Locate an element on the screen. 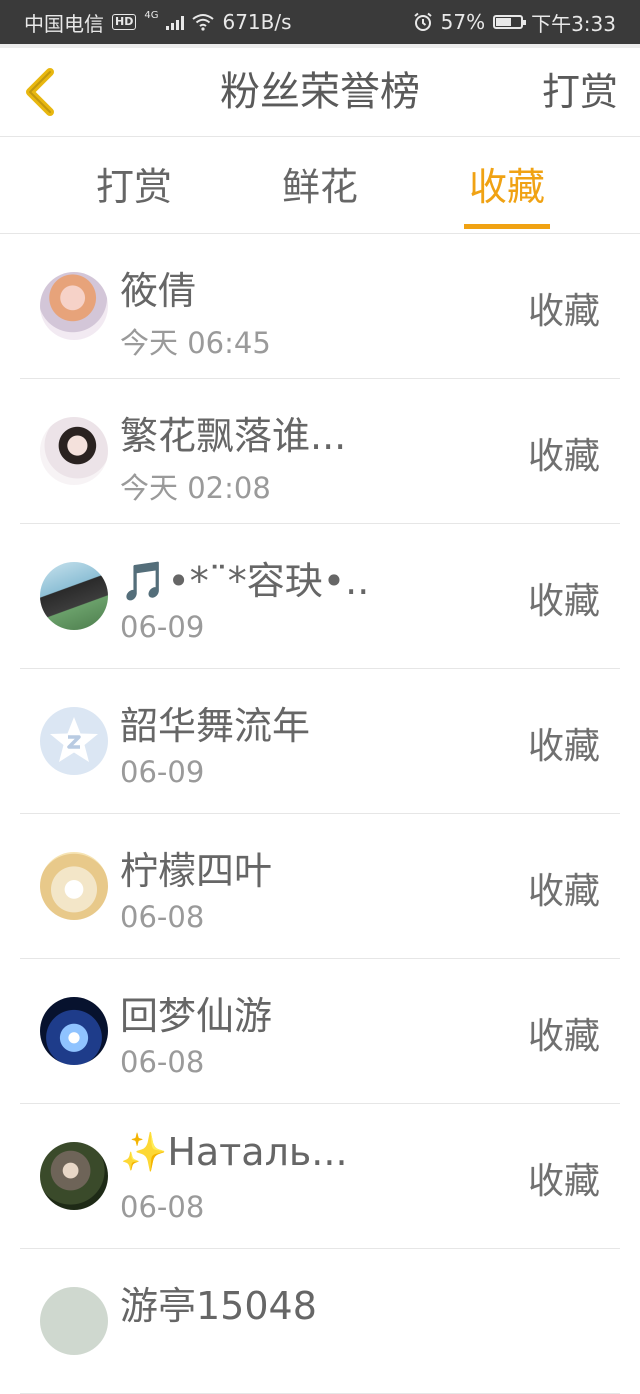 This screenshot has width=640, height=1394. clock: 下午3:33 is located at coordinates (573, 23).